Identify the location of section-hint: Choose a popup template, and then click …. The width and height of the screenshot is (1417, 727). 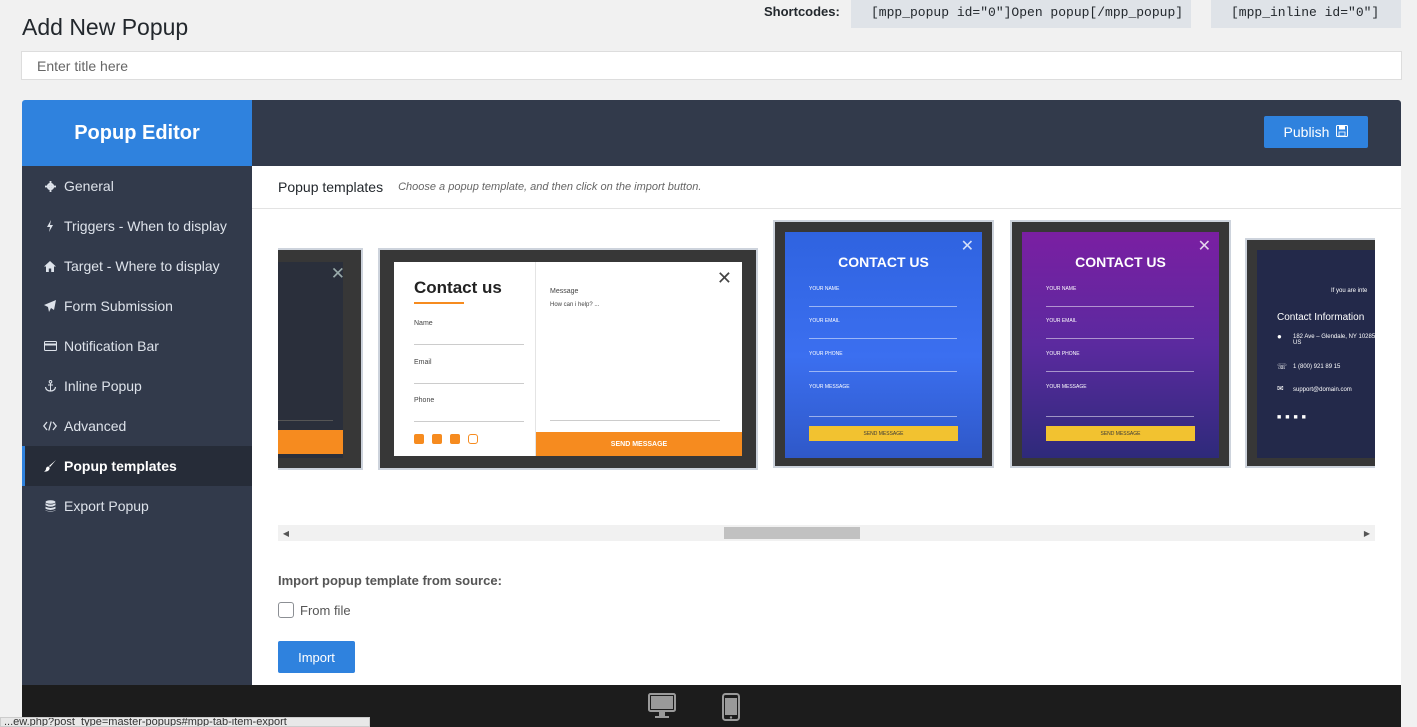
(550, 187).